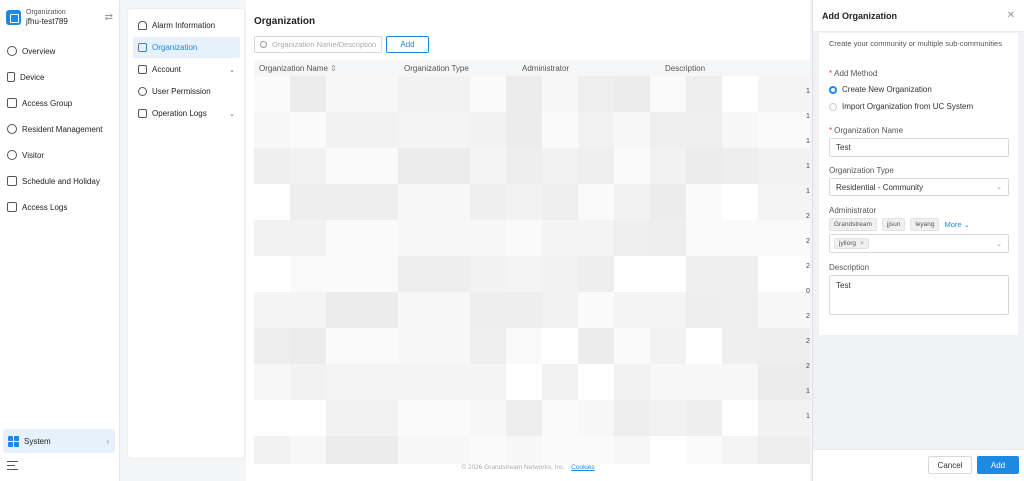  Describe the element at coordinates (893, 224) in the screenshot. I see `admin-tag: jjsun` at that location.